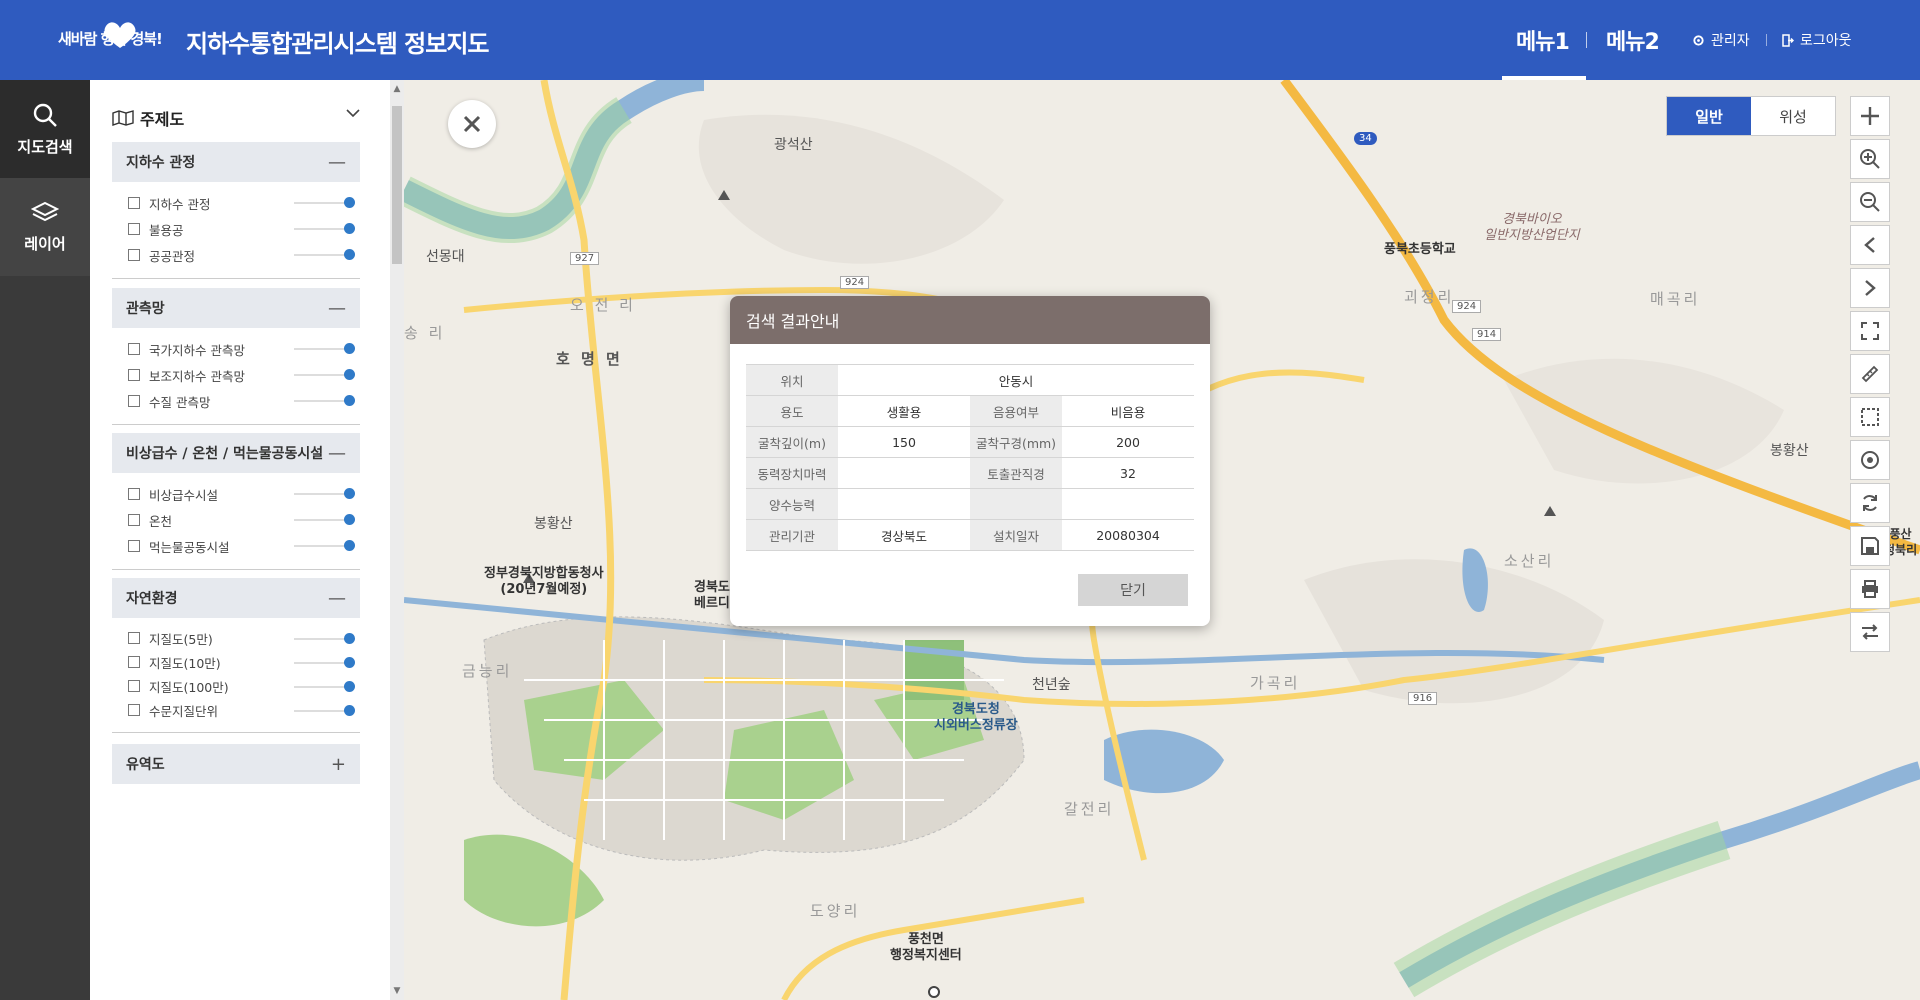 This screenshot has height=1000, width=1920. I want to click on chevron-down-icon, so click(353, 113).